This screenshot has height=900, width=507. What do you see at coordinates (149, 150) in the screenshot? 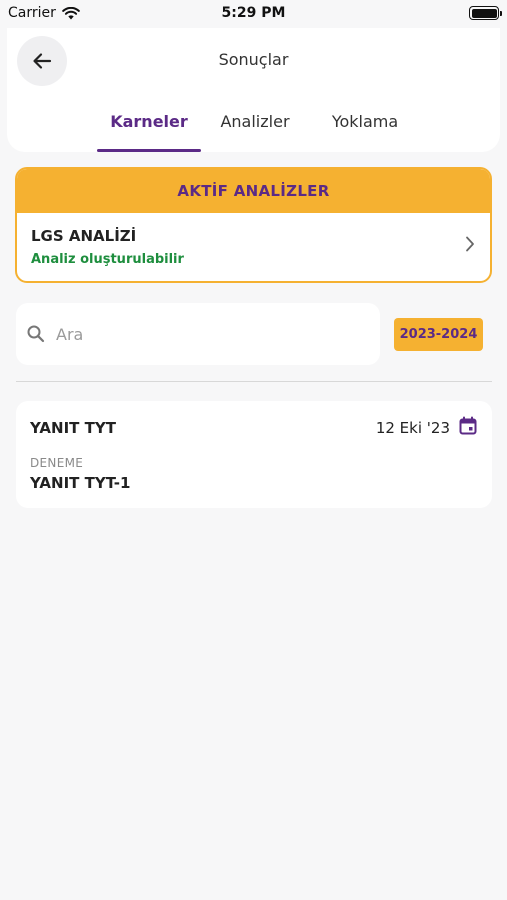
I see `active-tab-indicator` at bounding box center [149, 150].